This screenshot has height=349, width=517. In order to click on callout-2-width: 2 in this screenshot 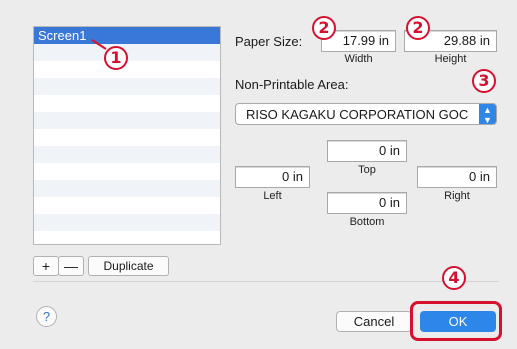, I will do `click(324, 28)`.